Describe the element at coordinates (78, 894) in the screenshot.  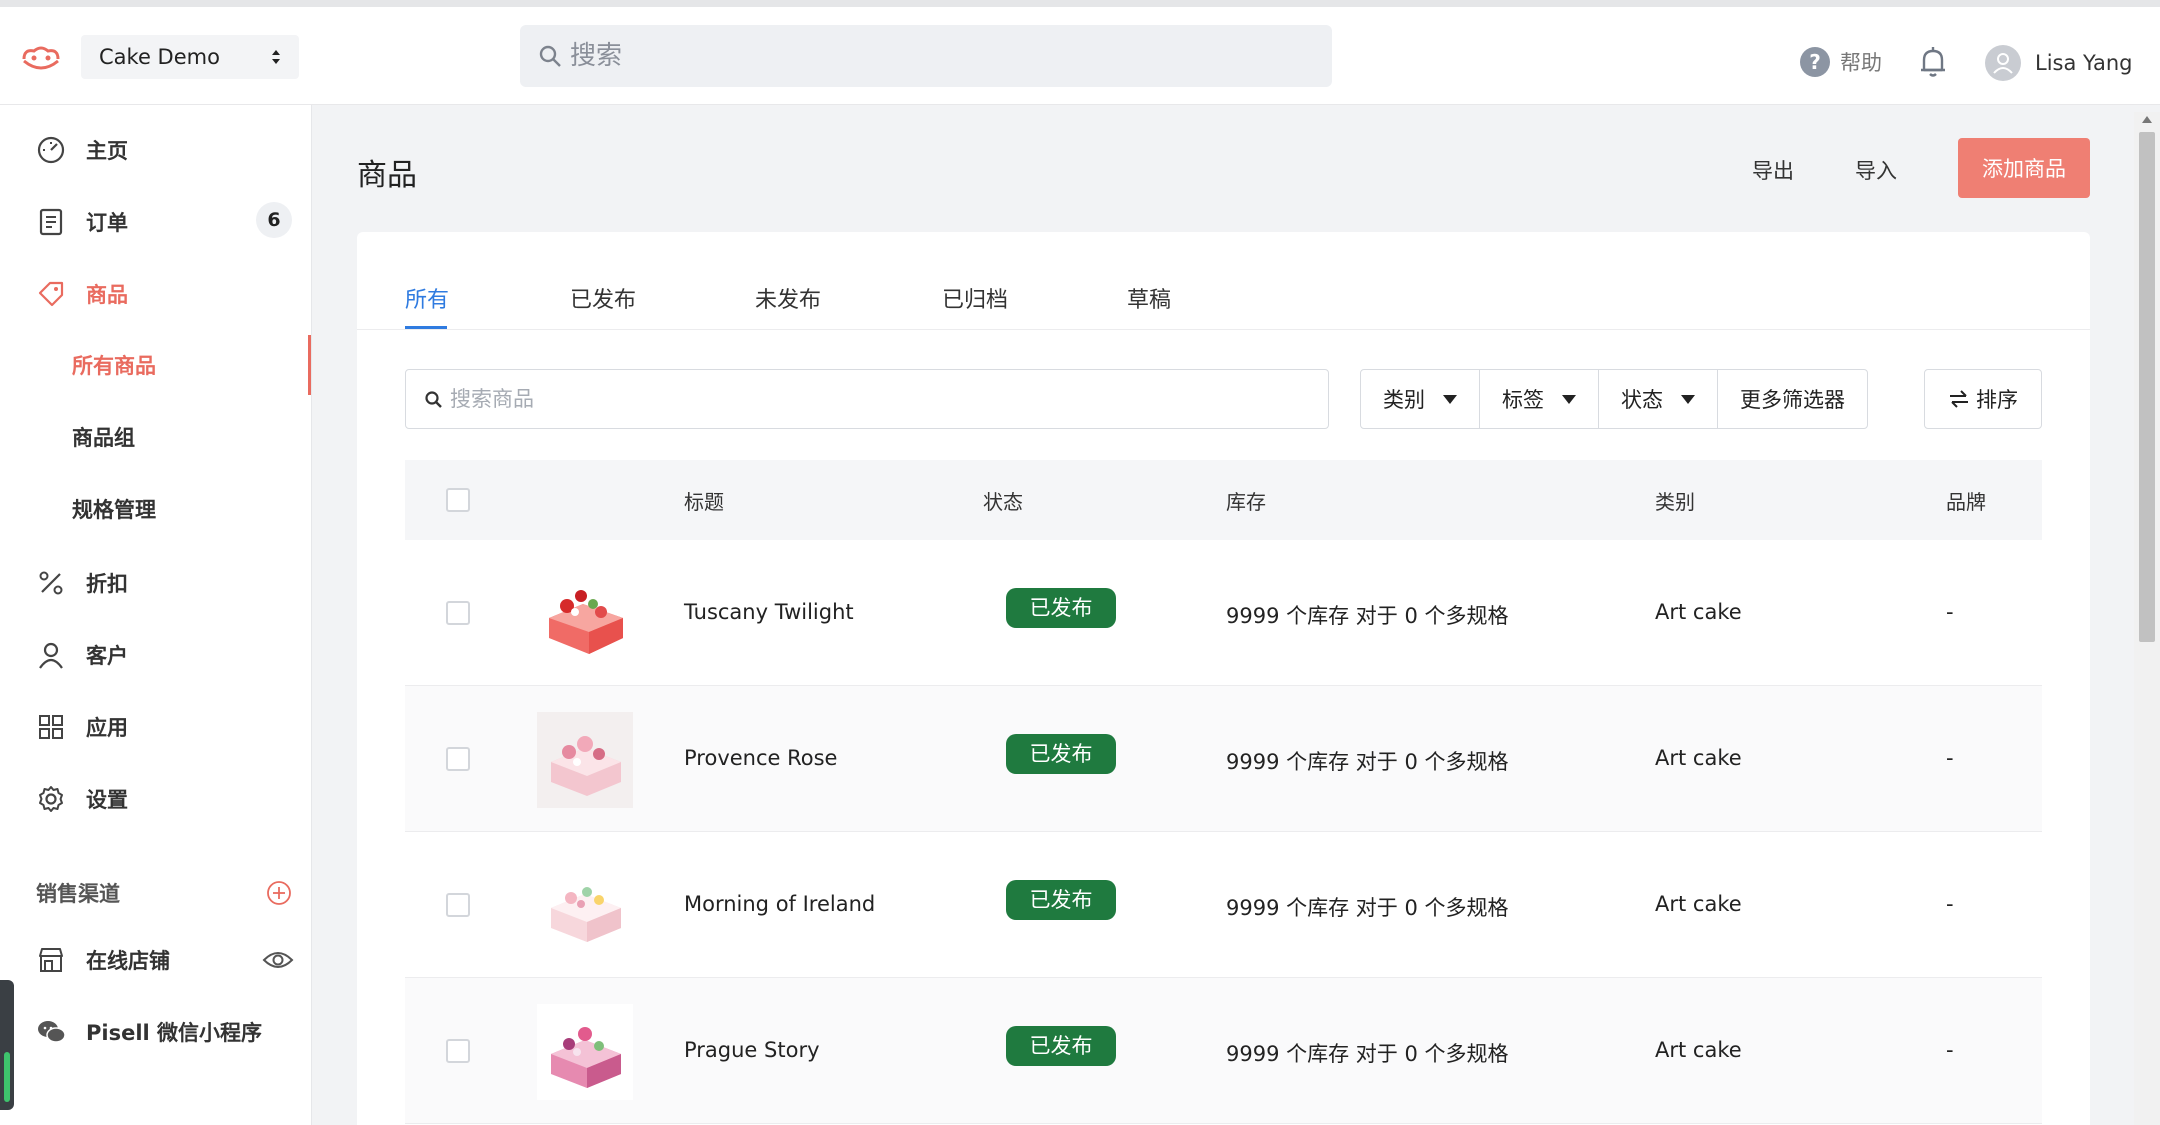
I see `sales-channels-title: 销售渠道` at that location.